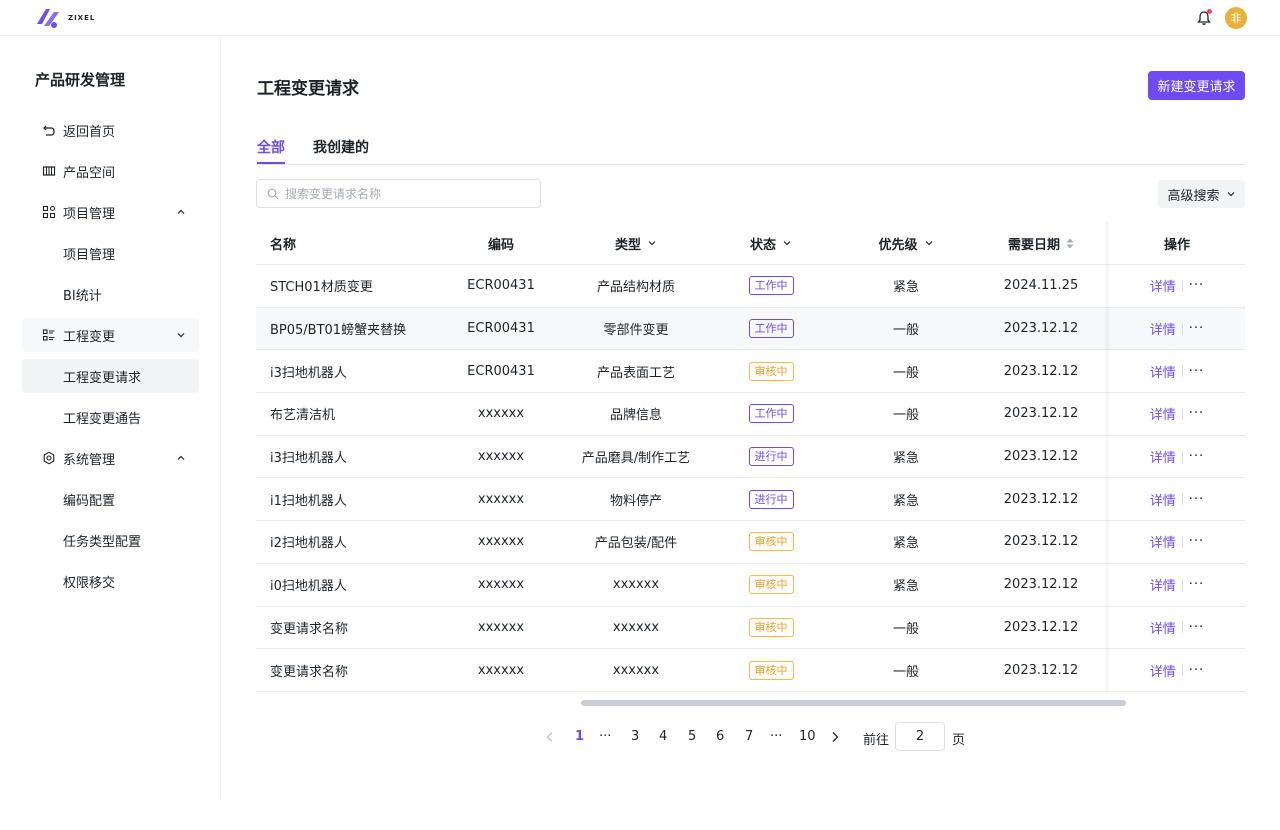  I want to click on avatar: 非, so click(1236, 18).